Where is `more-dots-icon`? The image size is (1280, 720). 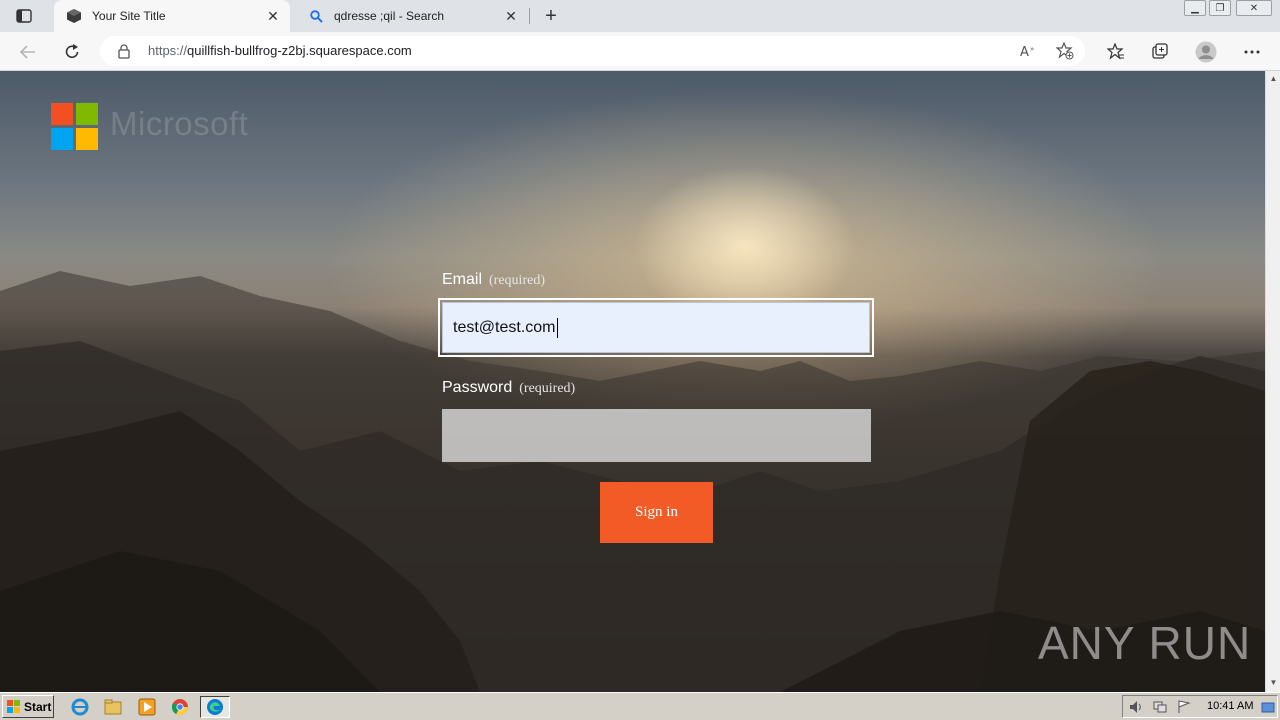 more-dots-icon is located at coordinates (1252, 52).